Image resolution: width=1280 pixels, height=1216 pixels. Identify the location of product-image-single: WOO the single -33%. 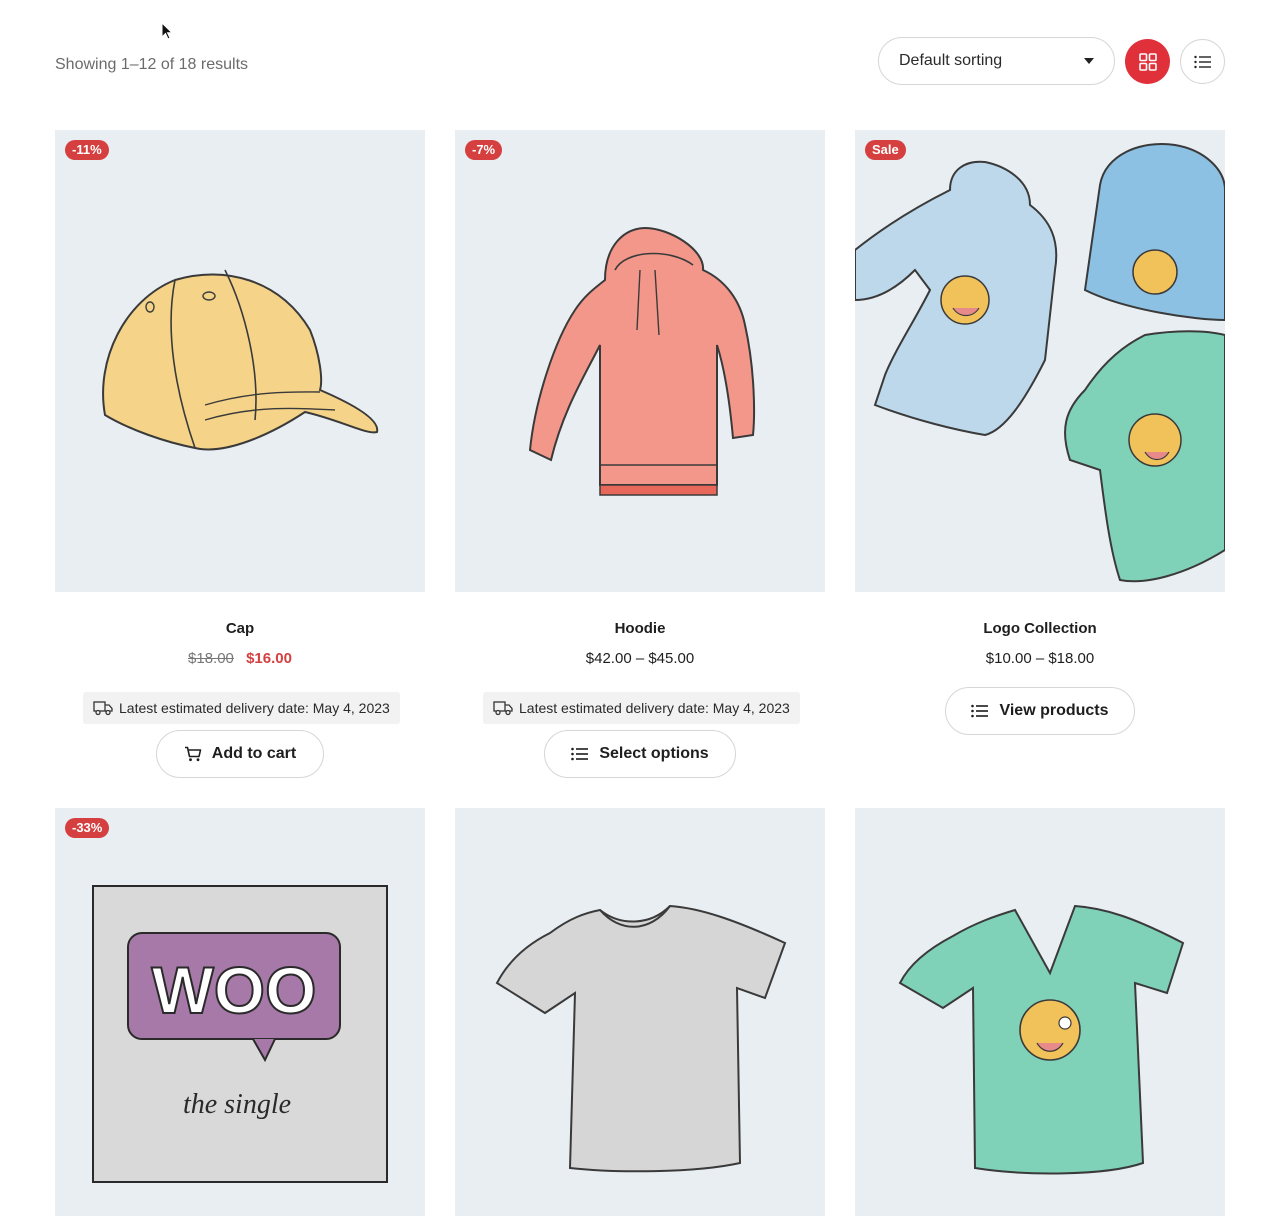
(240, 1012).